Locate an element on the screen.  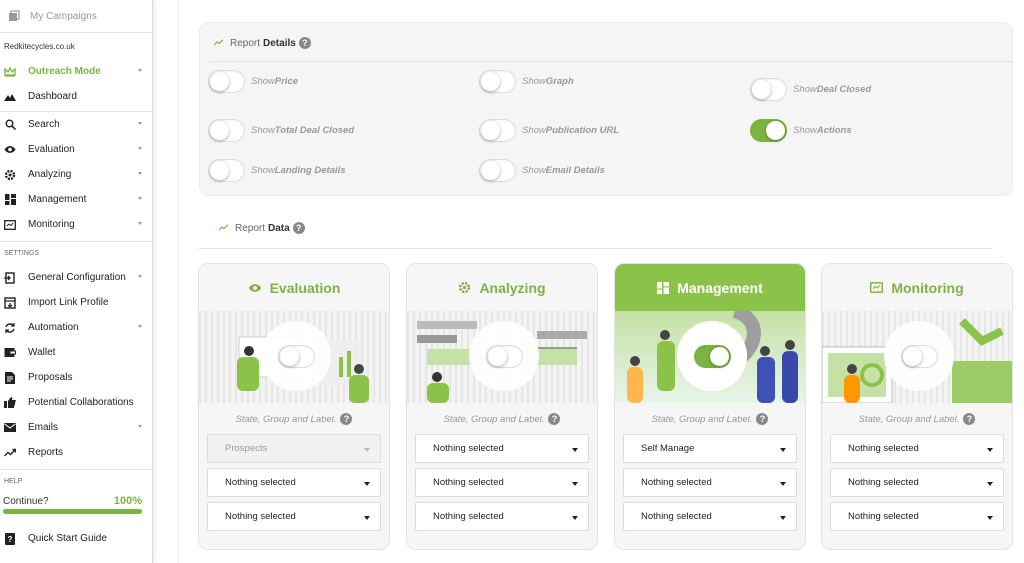
card-header: Management is located at coordinates (710, 287).